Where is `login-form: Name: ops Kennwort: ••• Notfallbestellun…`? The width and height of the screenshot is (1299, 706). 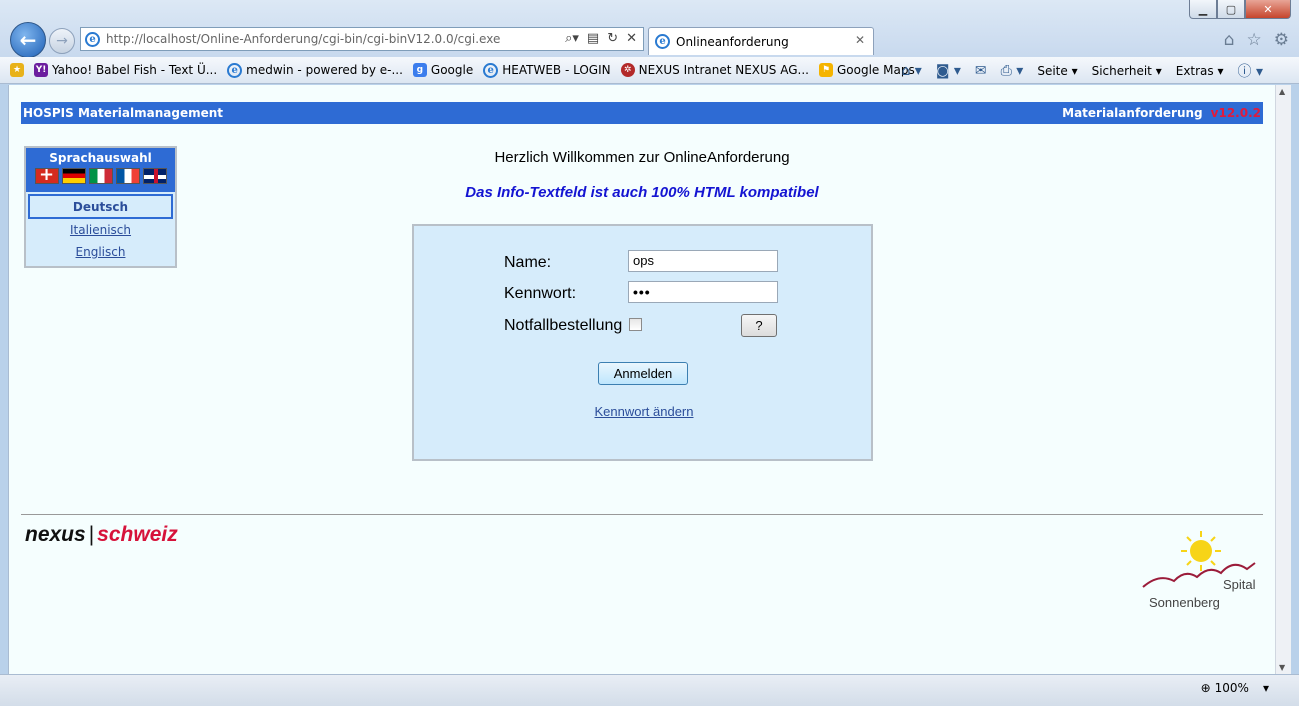
login-form: Name: ops Kennwort: ••• Notfallbestellun… is located at coordinates (642, 342).